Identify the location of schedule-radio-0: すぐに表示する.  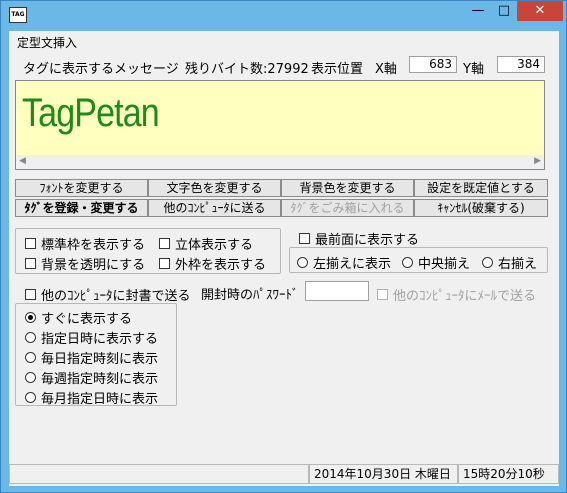
(78, 317).